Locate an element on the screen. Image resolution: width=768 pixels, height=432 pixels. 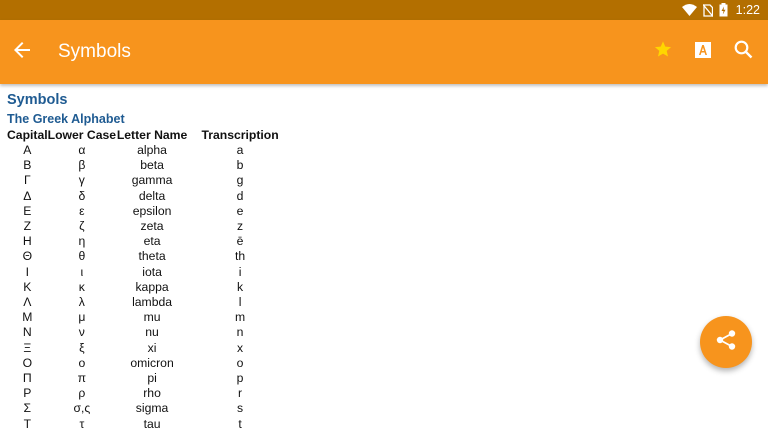
table-row: Ξξ xi x is located at coordinates (149, 348).